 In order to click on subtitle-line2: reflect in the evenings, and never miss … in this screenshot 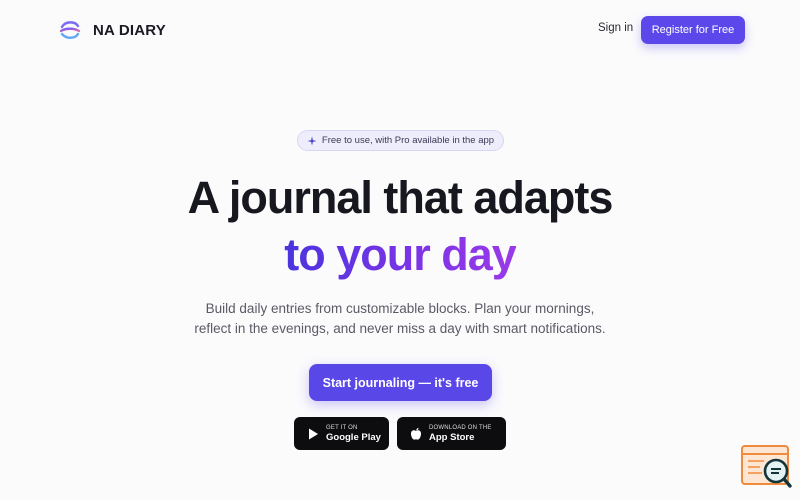, I will do `click(400, 328)`.